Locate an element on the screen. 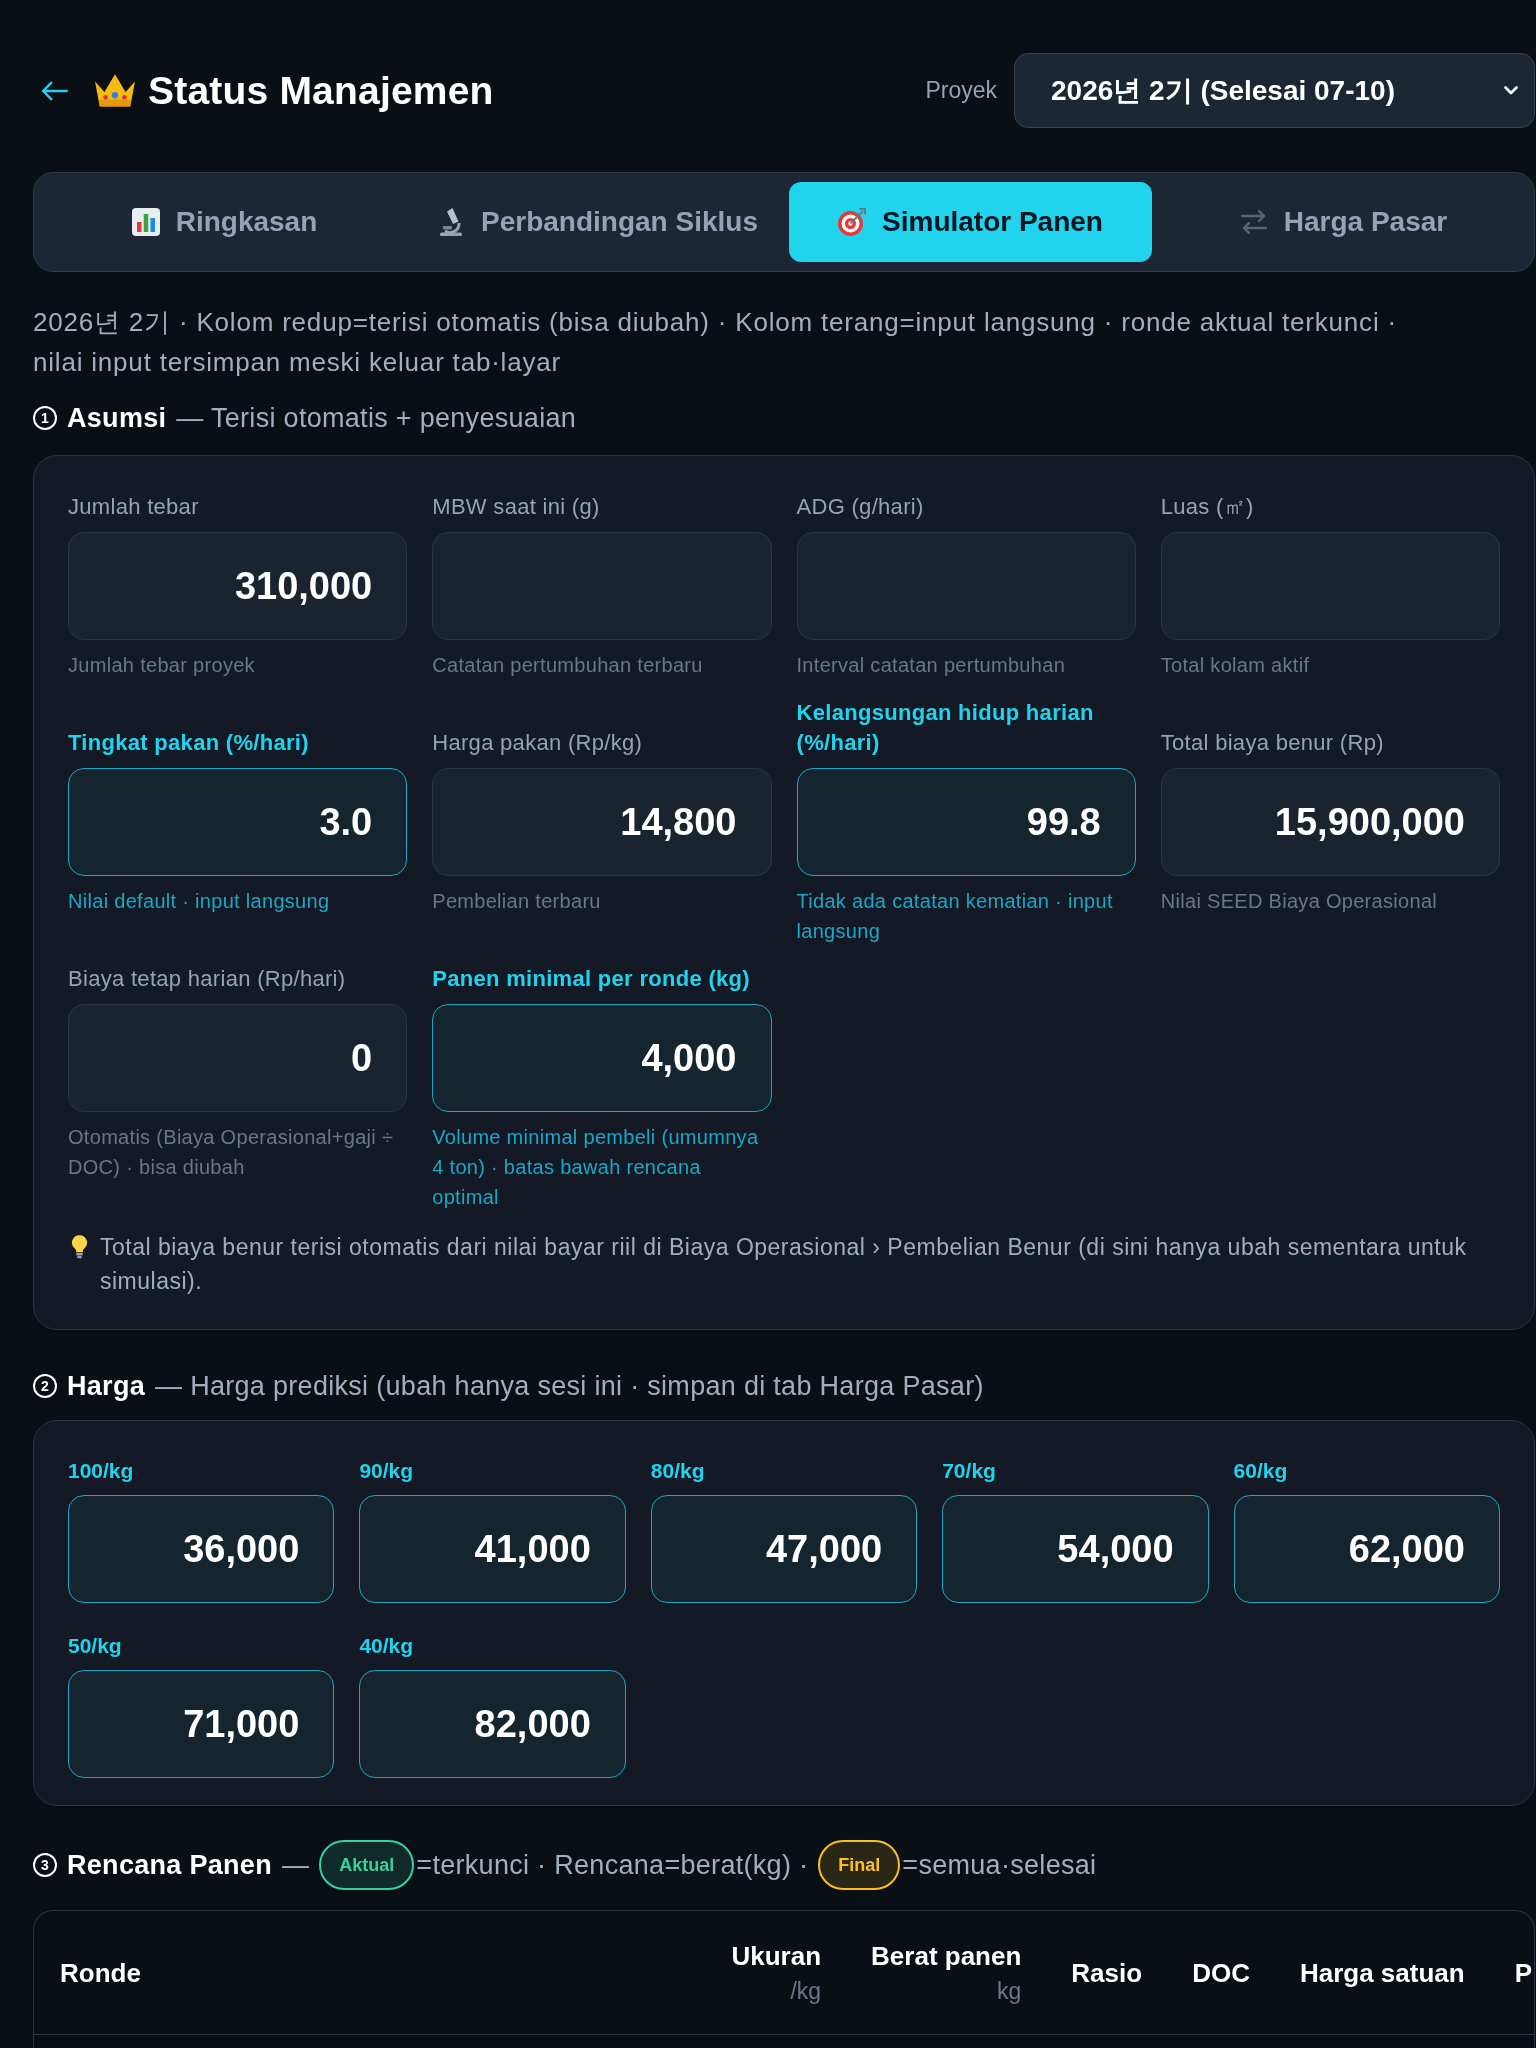 This screenshot has height=2048, width=1536. field-label: Jumlah tebar is located at coordinates (134, 507).